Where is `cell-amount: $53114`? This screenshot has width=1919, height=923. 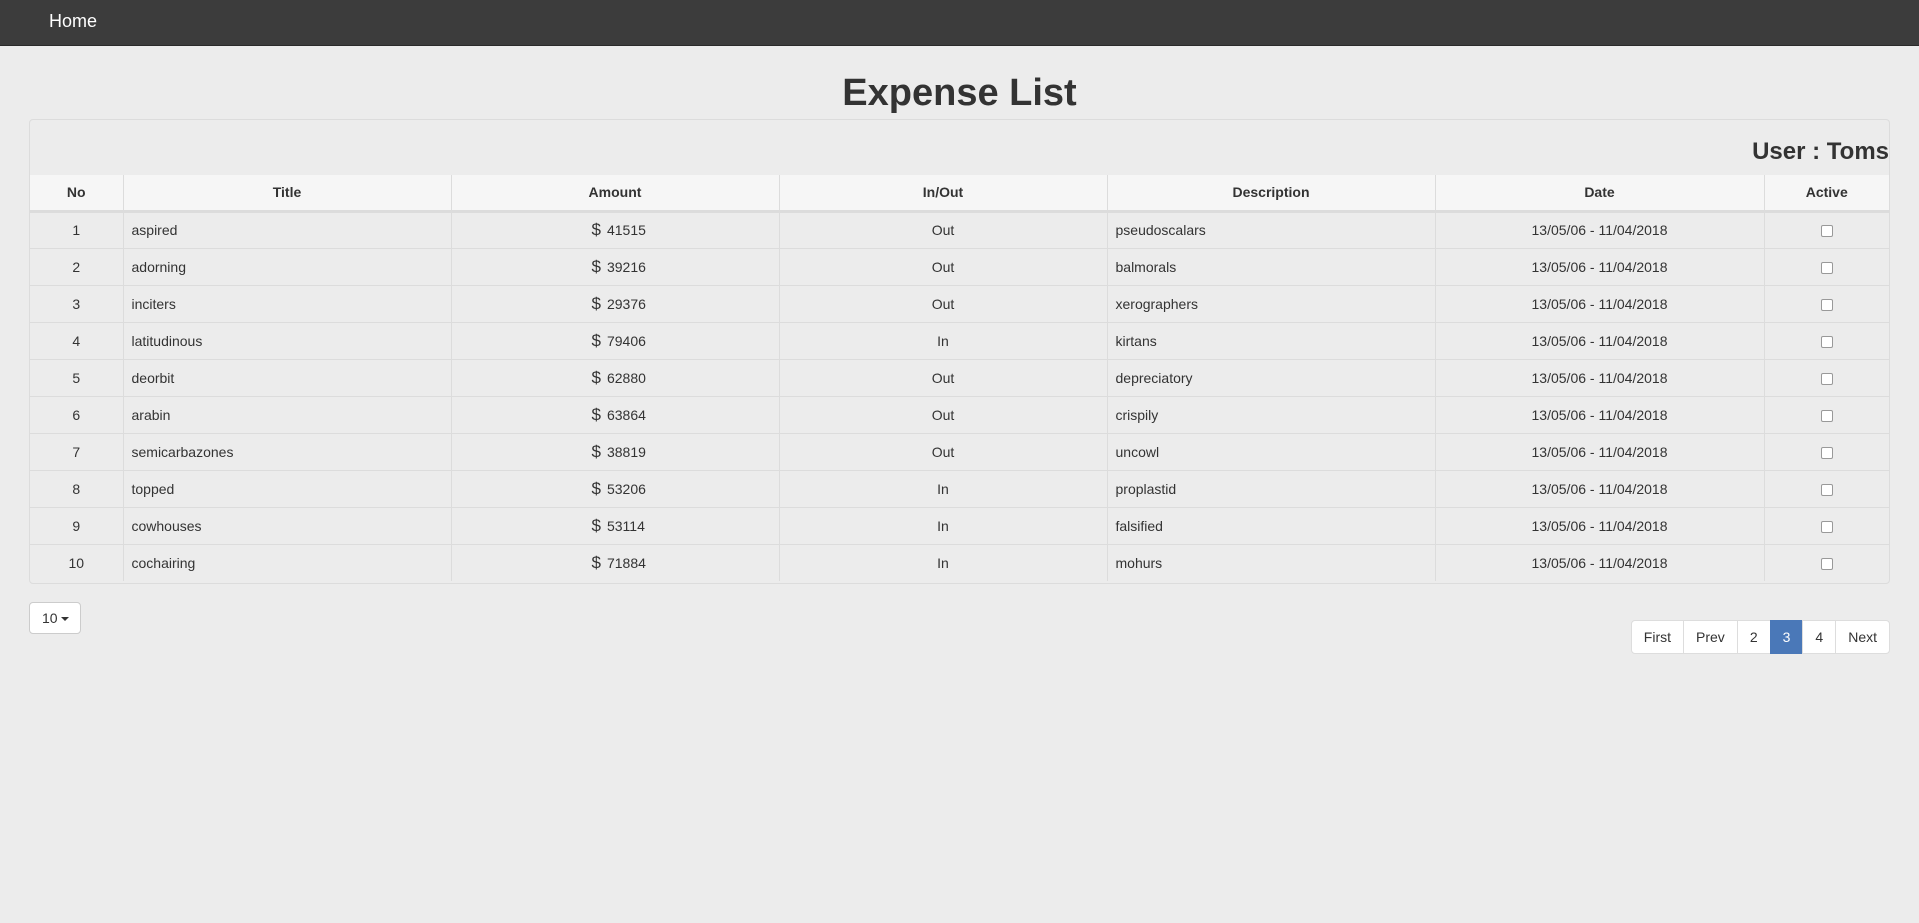
cell-amount: $53114 is located at coordinates (615, 525).